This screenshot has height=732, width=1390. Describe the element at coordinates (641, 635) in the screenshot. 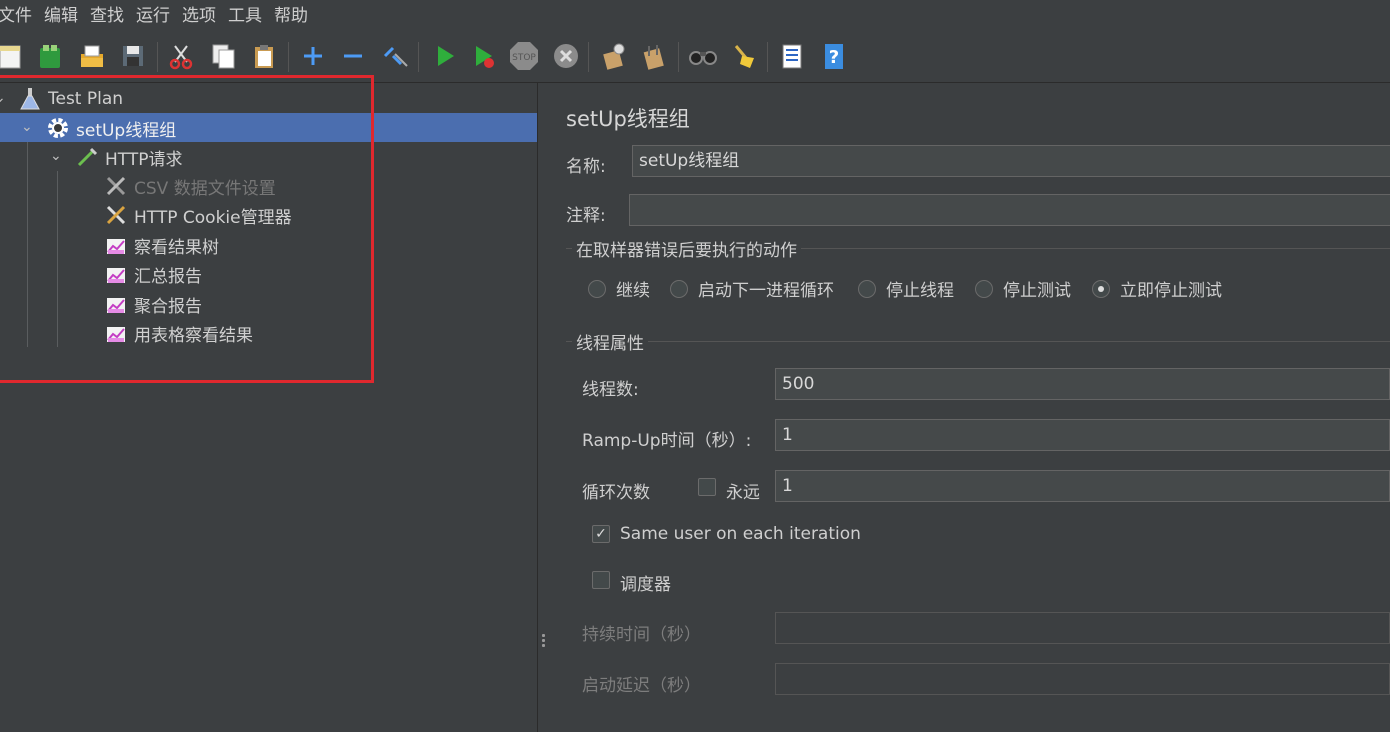

I see `duration-label: 持续时间（秒）` at that location.